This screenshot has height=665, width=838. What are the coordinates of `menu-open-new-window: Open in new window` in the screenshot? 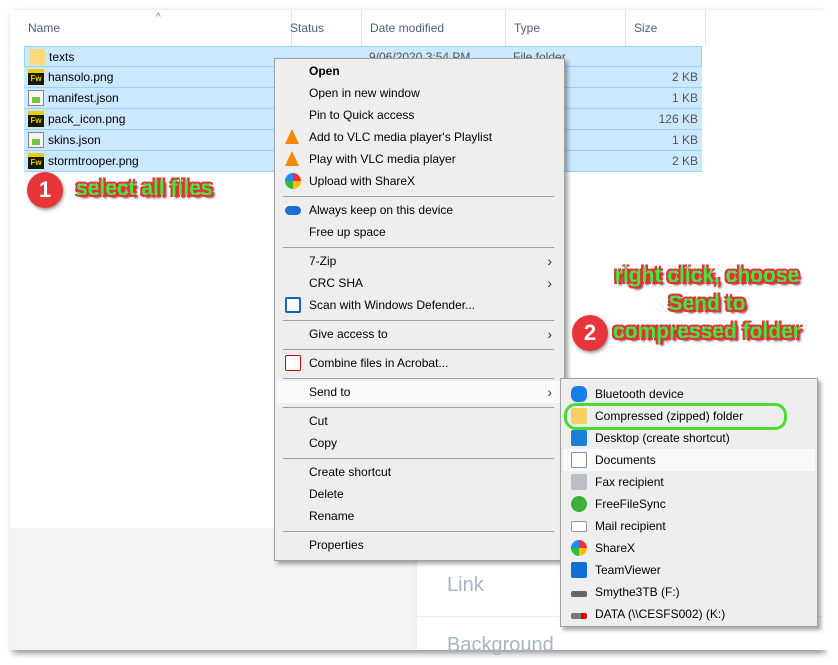 It's located at (419, 93).